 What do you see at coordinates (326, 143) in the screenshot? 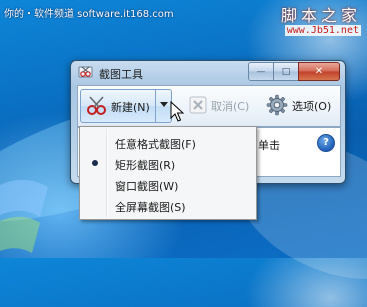
I see `help-icon: ?` at bounding box center [326, 143].